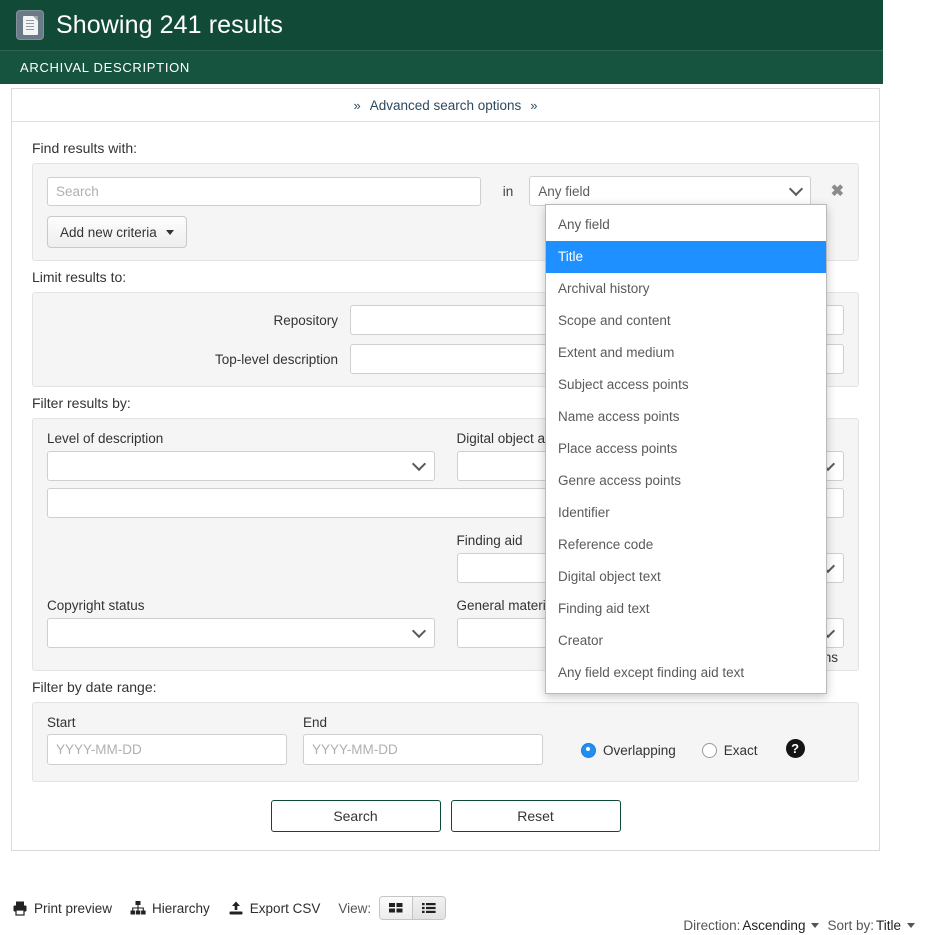 This screenshot has width=931, height=935. What do you see at coordinates (276, 359) in the screenshot?
I see `toplevel-description-label: Top-level description` at bounding box center [276, 359].